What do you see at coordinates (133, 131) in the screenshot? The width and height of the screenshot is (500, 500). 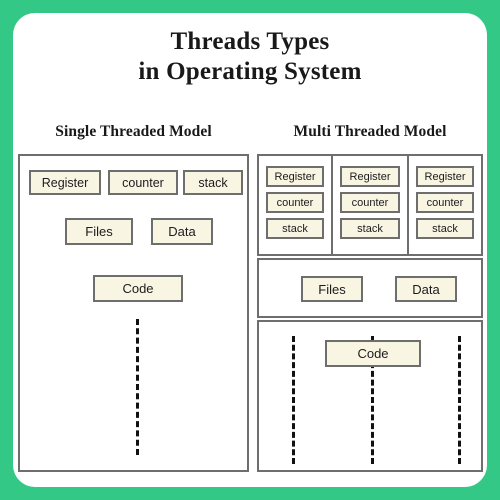 I see `single-threaded-heading: Single Threaded Model` at bounding box center [133, 131].